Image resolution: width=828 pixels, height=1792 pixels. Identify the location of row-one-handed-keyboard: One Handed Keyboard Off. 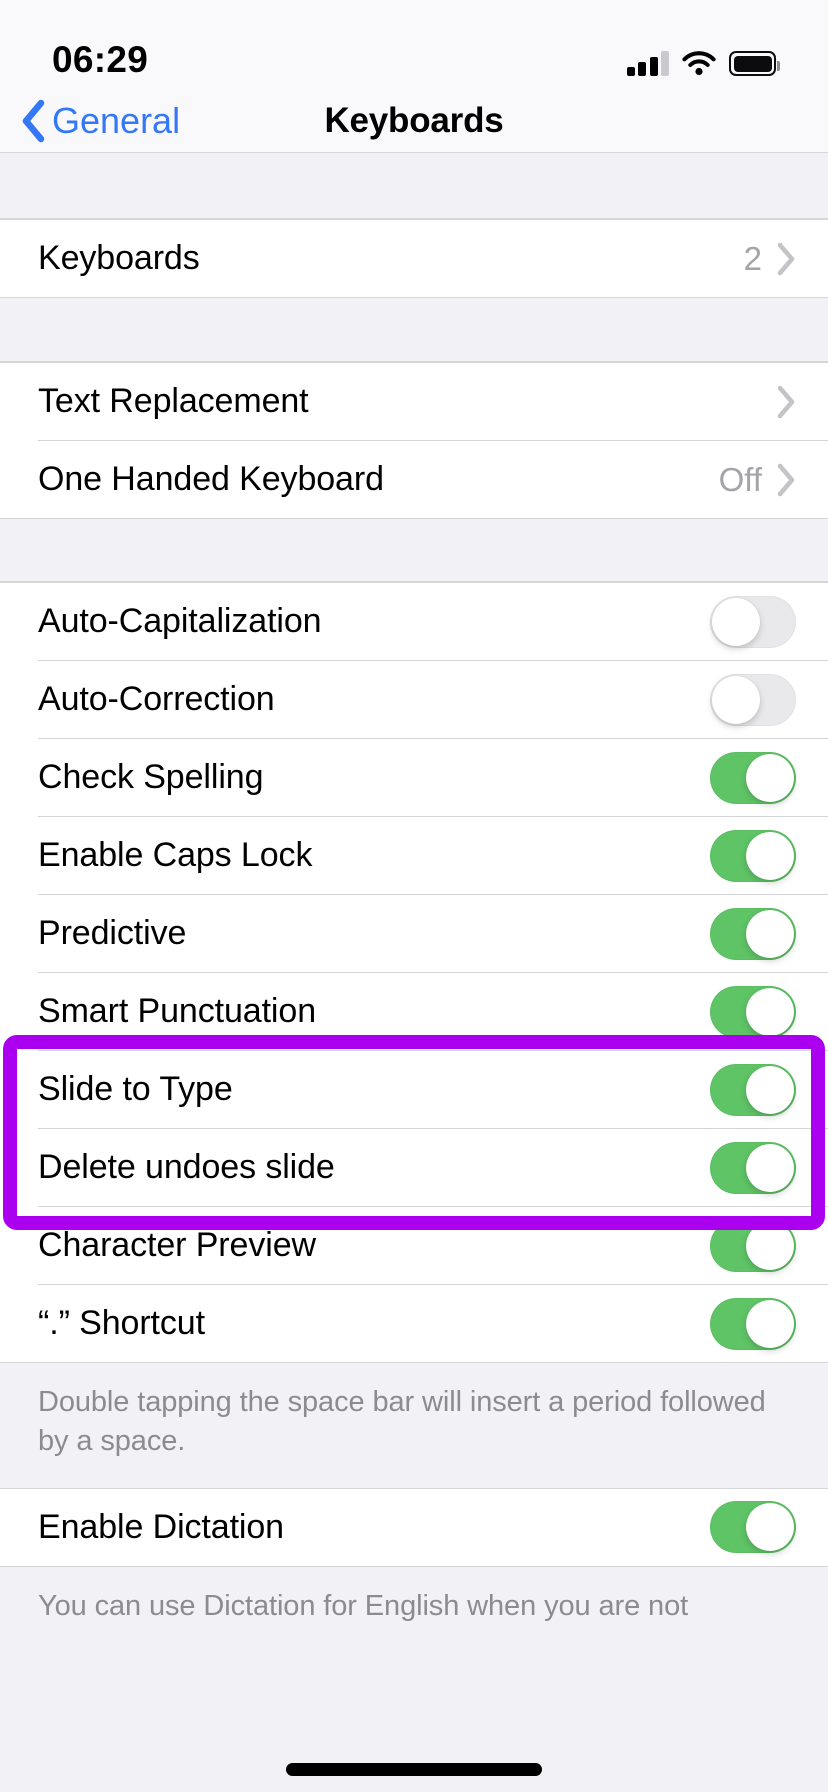
(414, 479).